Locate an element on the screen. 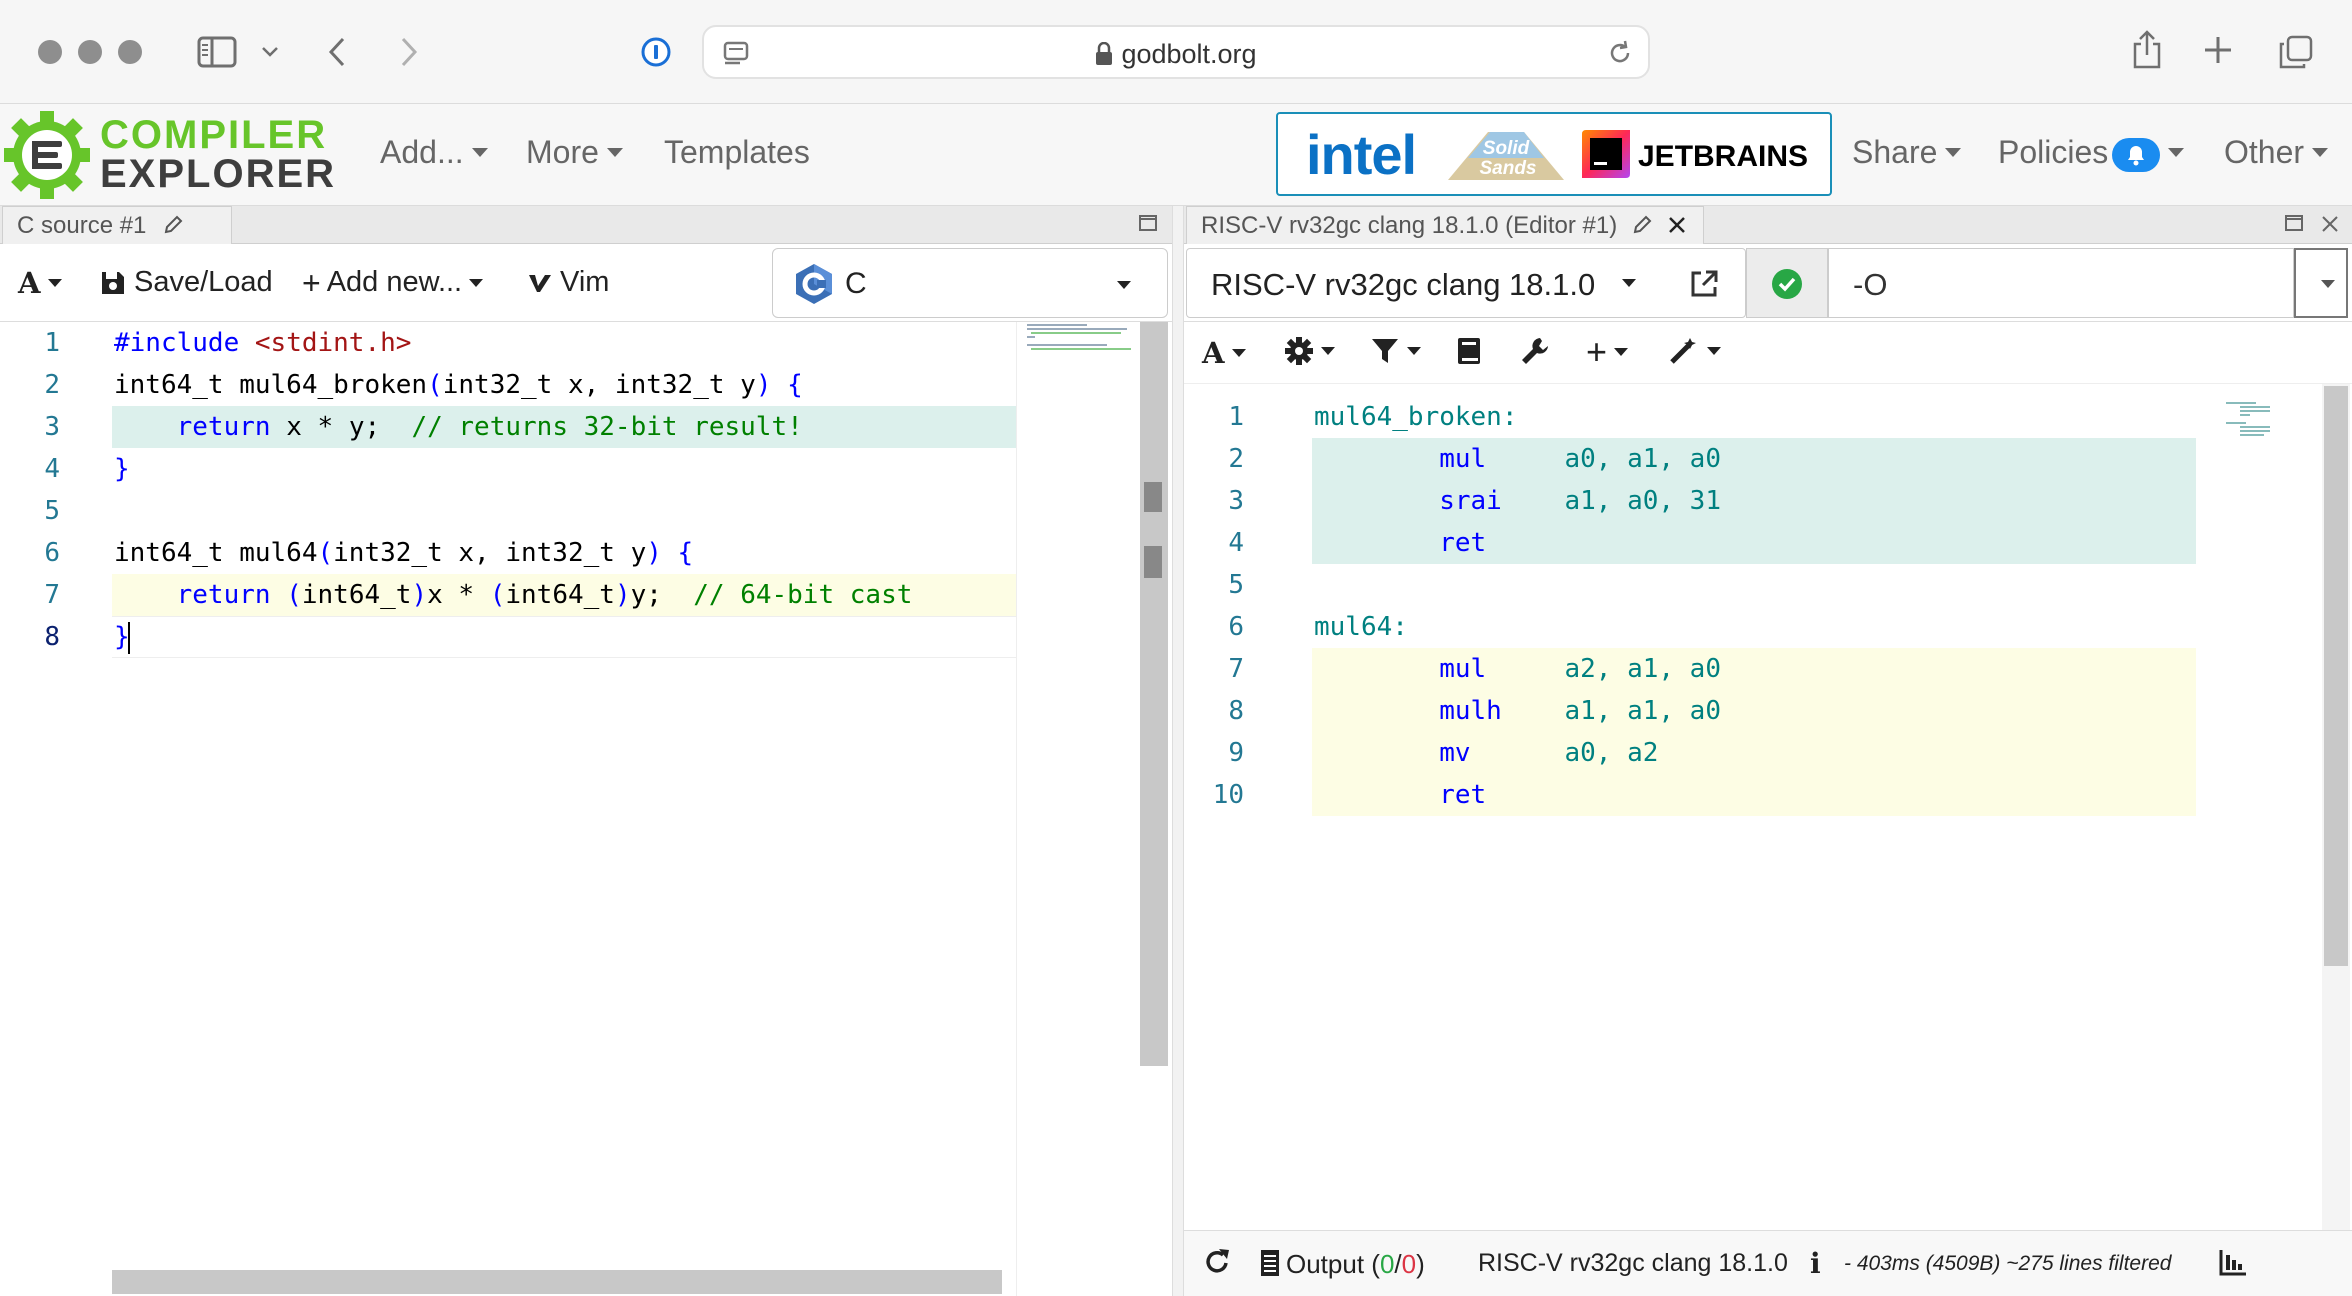 The image size is (2352, 1296). close-tab-icon is located at coordinates (1677, 228).